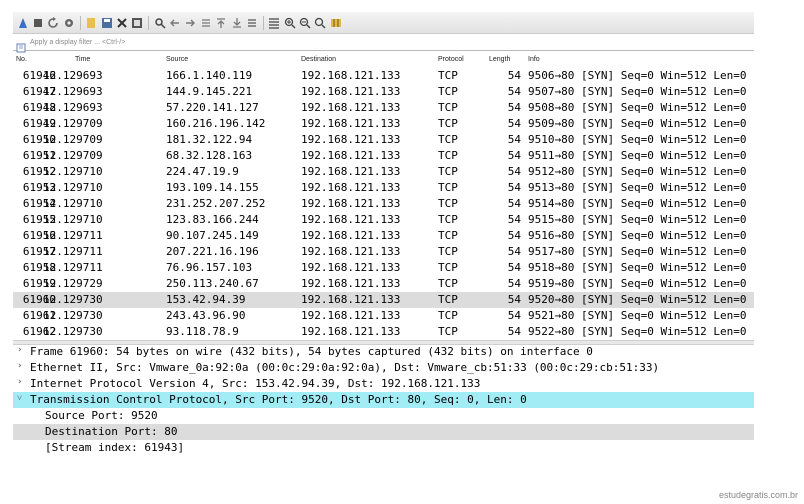 The height and width of the screenshot is (504, 804). I want to click on stop-icon, so click(38, 23).